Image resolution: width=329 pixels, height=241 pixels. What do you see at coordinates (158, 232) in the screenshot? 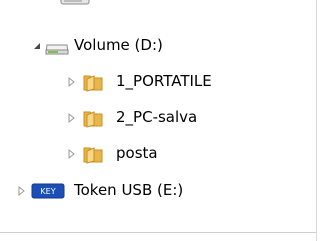
I see `divider` at bounding box center [158, 232].